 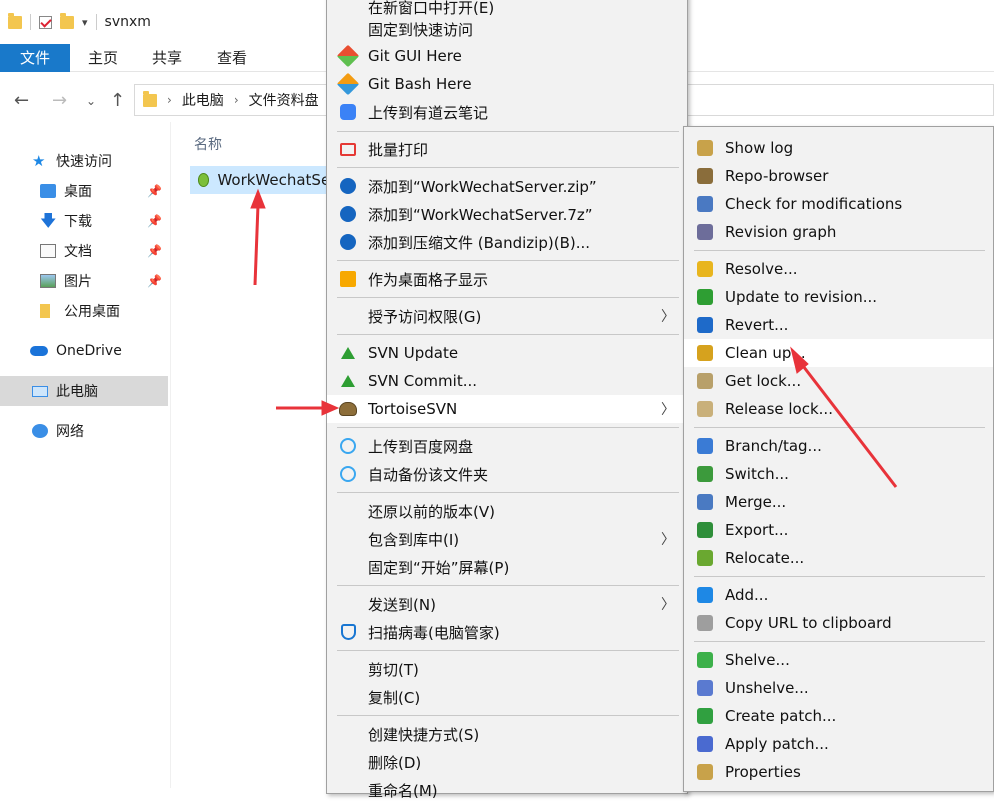 I want to click on annotation-arrow-cleanup, so click(x=848, y=424).